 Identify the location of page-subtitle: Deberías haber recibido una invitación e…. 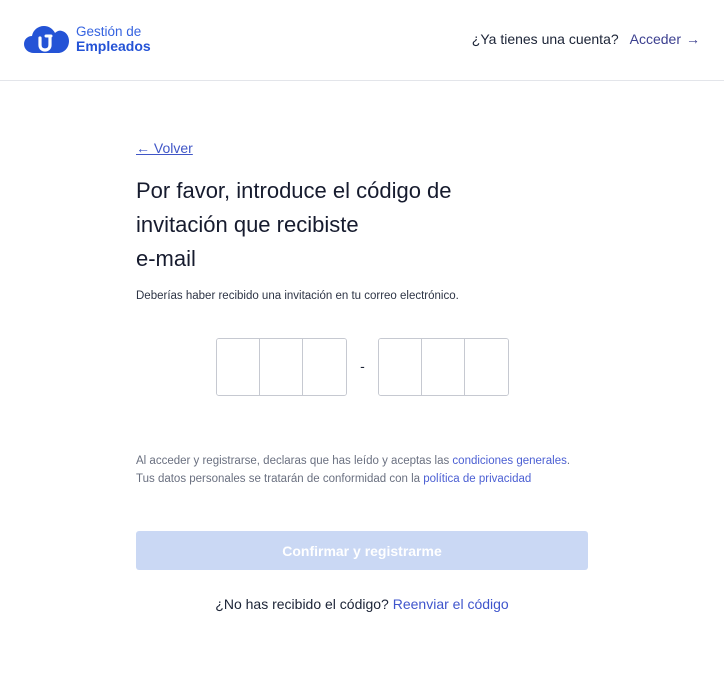
(297, 296).